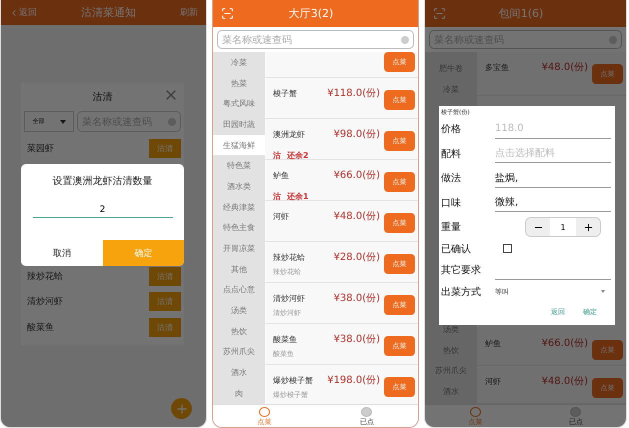 This screenshot has height=428, width=629. Describe the element at coordinates (357, 134) in the screenshot. I see `dish-price: ¥98.0(份)` at that location.